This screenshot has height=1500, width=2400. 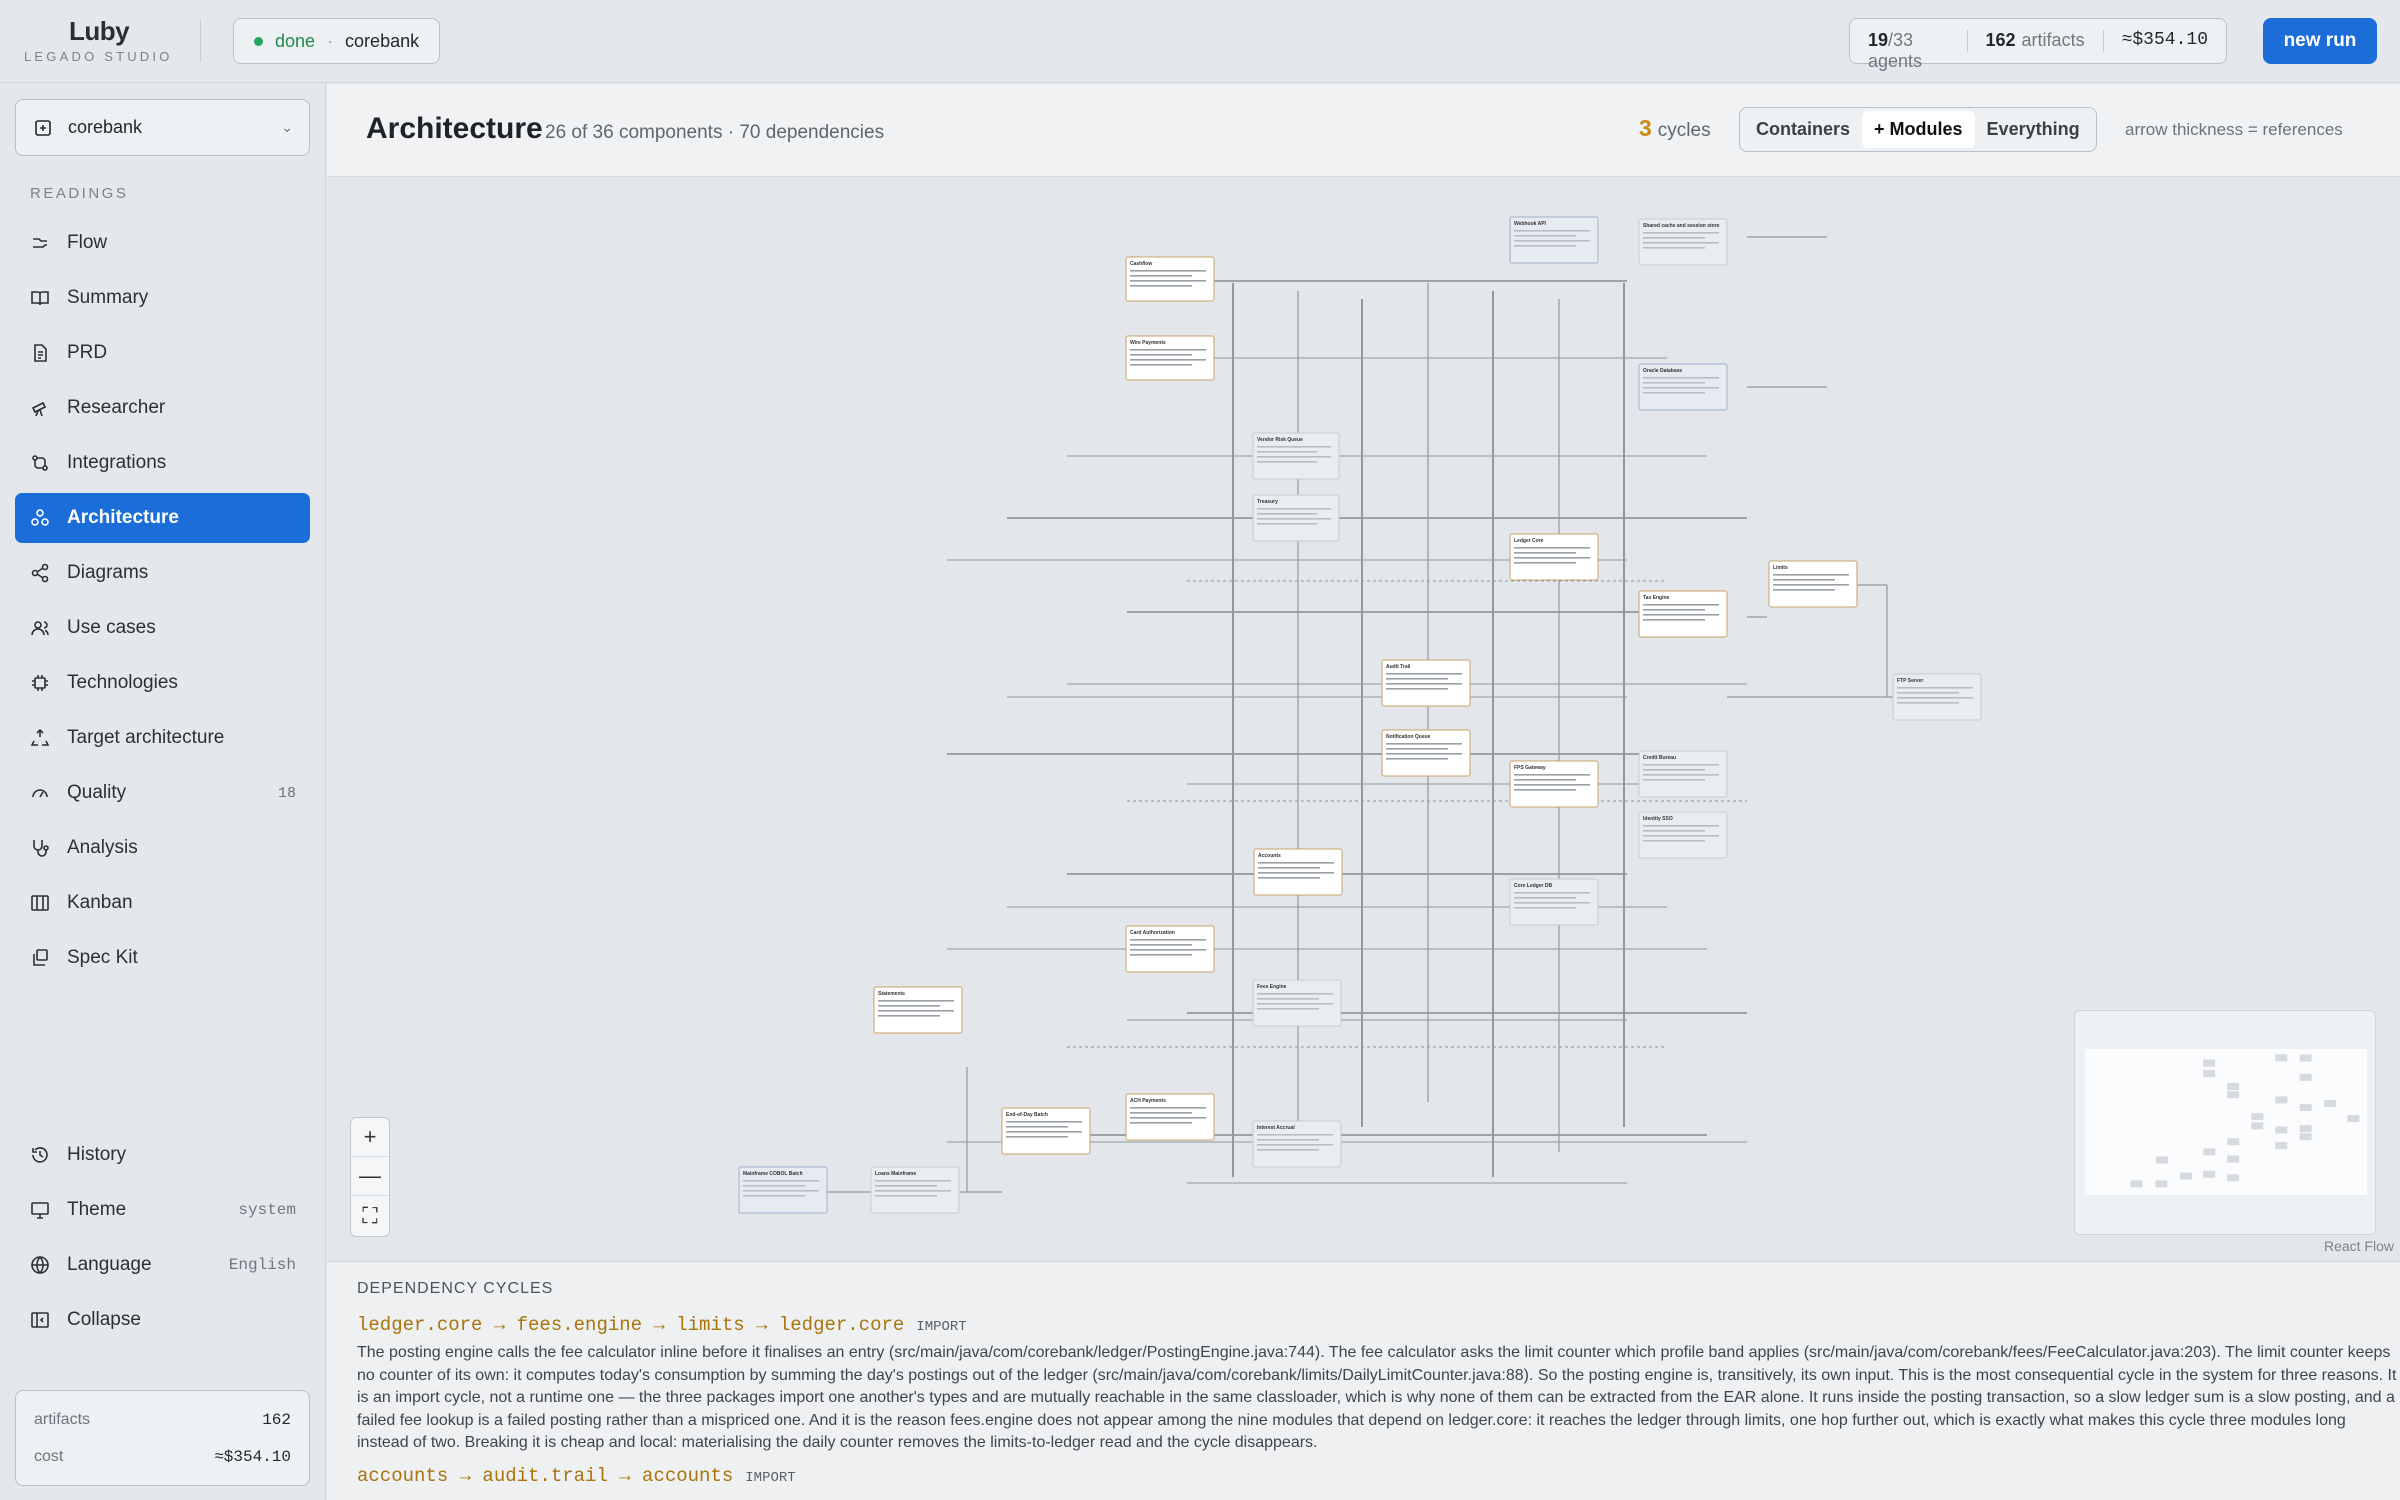 I want to click on logo: Luby LEGADO STUDIO, so click(x=99, y=40).